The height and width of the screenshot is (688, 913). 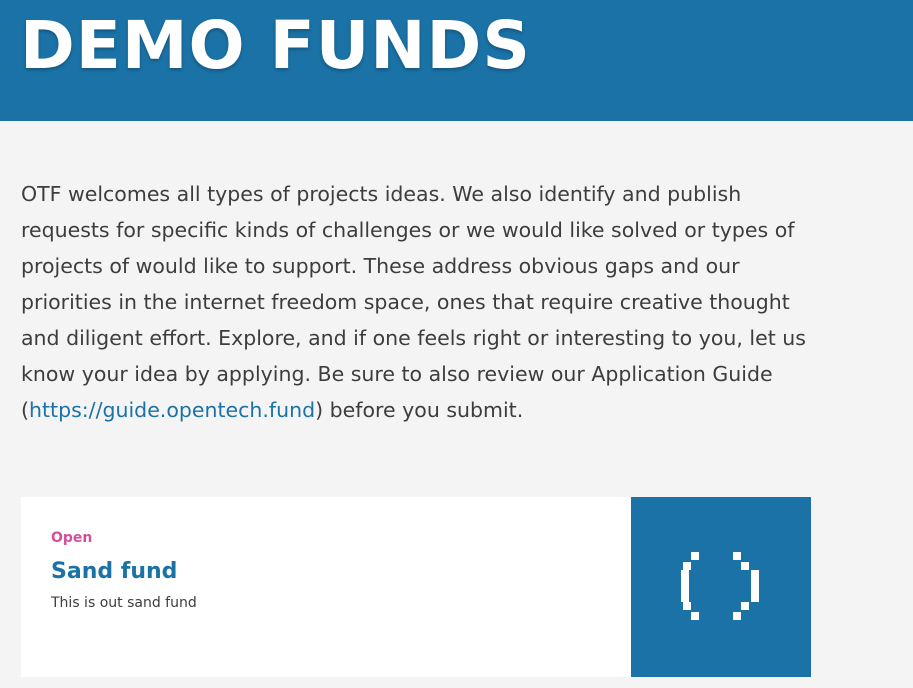 I want to click on page-title: DEMO FUNDS, so click(x=275, y=45).